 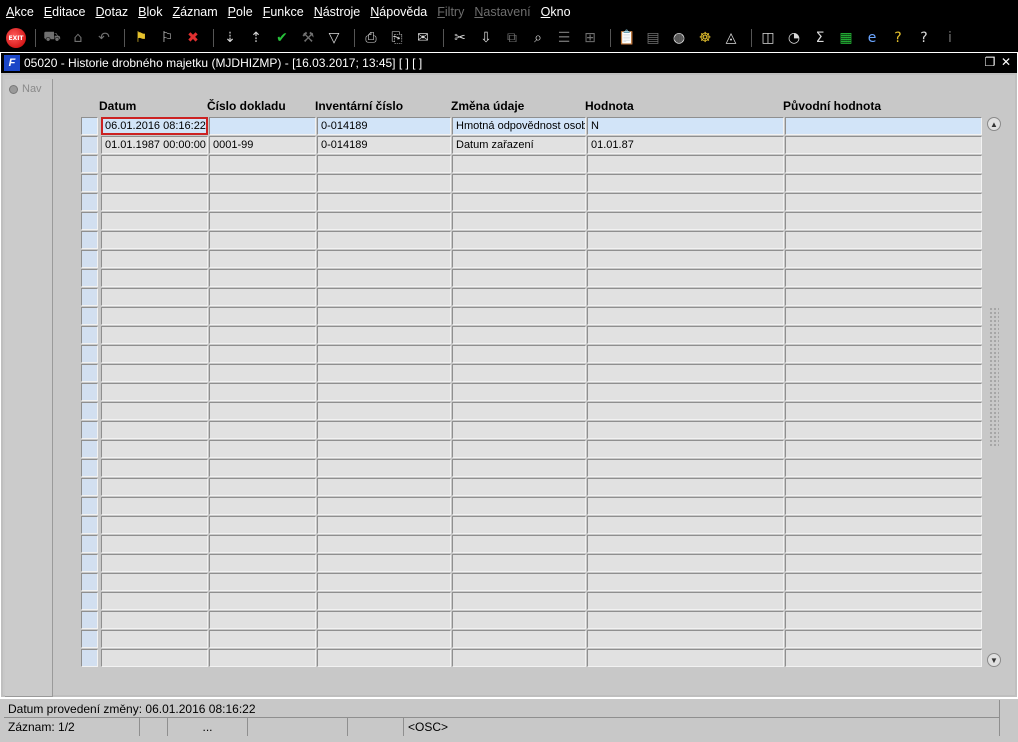 What do you see at coordinates (154, 145) in the screenshot?
I see `table-cell: 01.01.1987 00:00:00` at bounding box center [154, 145].